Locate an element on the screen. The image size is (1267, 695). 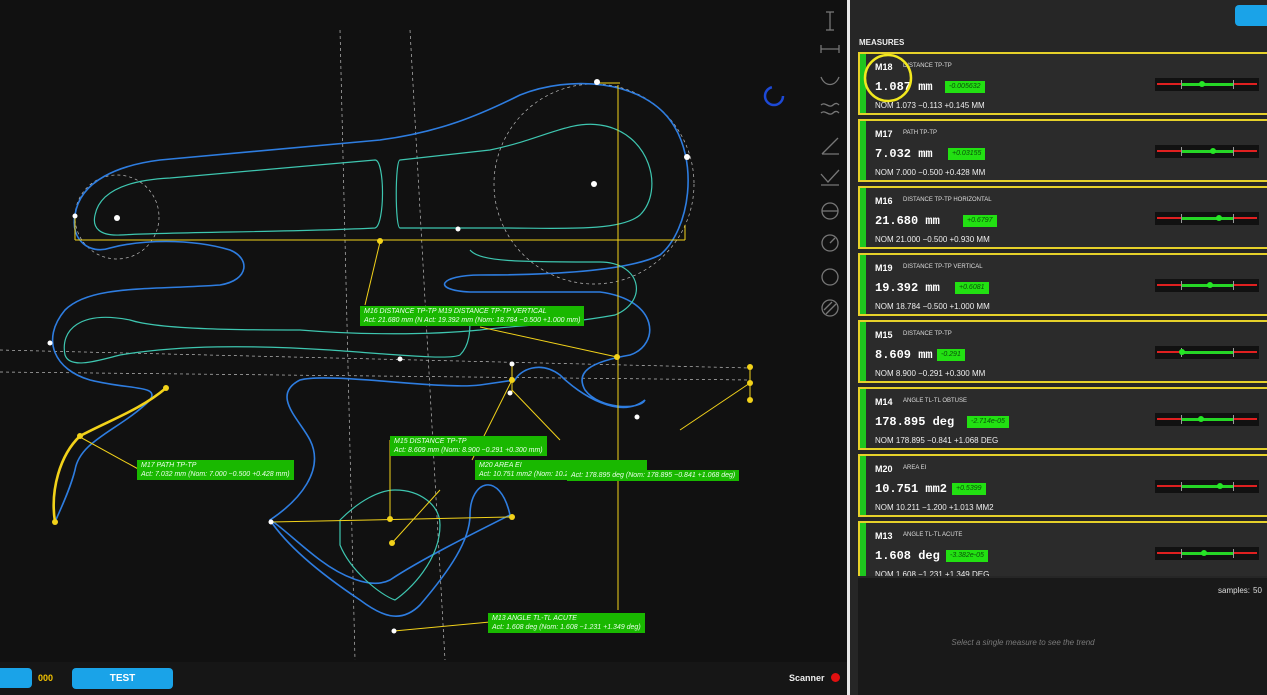
circle-line-icon is located at coordinates (830, 211).